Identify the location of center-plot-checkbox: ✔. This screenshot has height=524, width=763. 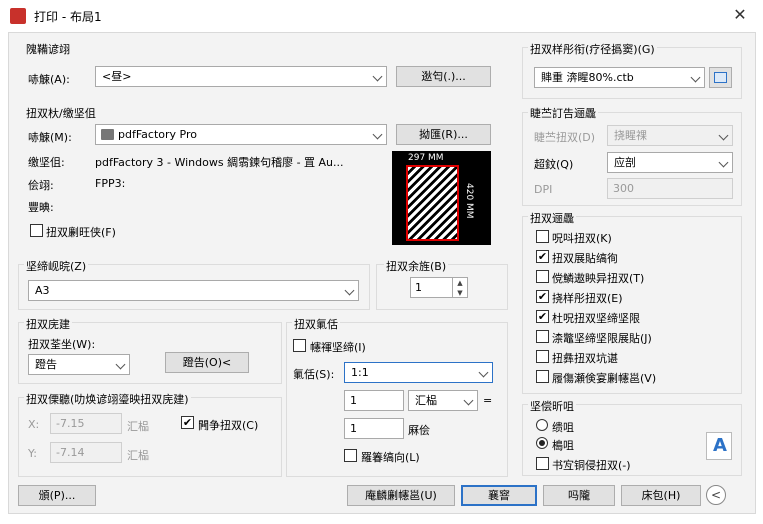
(187, 422).